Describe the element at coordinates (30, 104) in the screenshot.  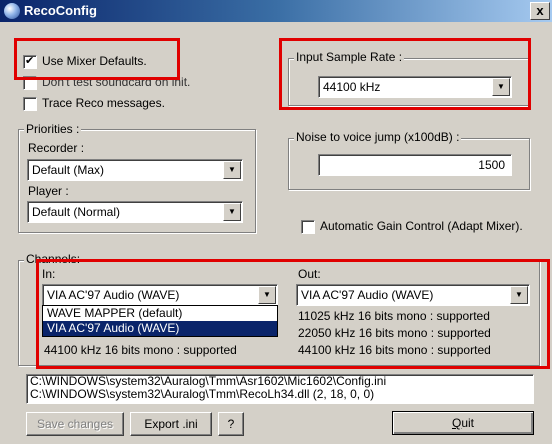
I see `trace-reco-checkbox` at that location.